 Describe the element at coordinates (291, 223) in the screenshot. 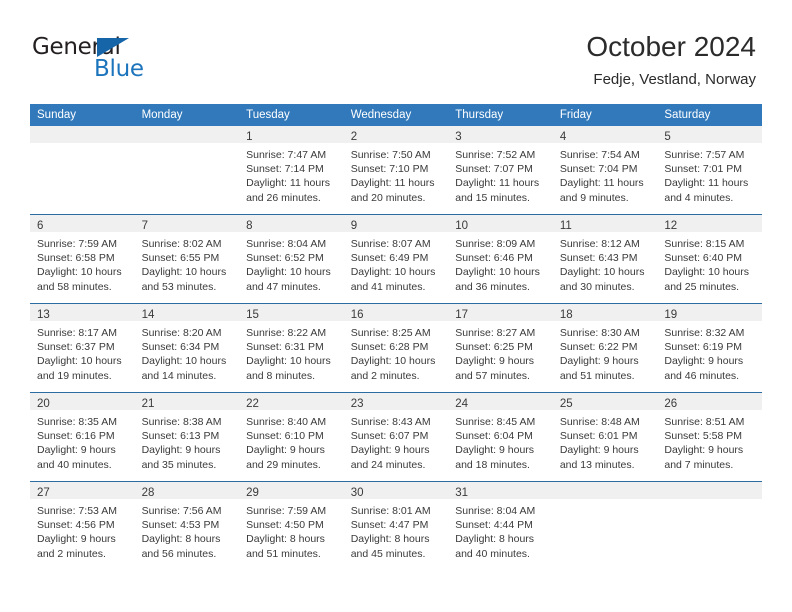

I see `day-number-band: 8` at that location.